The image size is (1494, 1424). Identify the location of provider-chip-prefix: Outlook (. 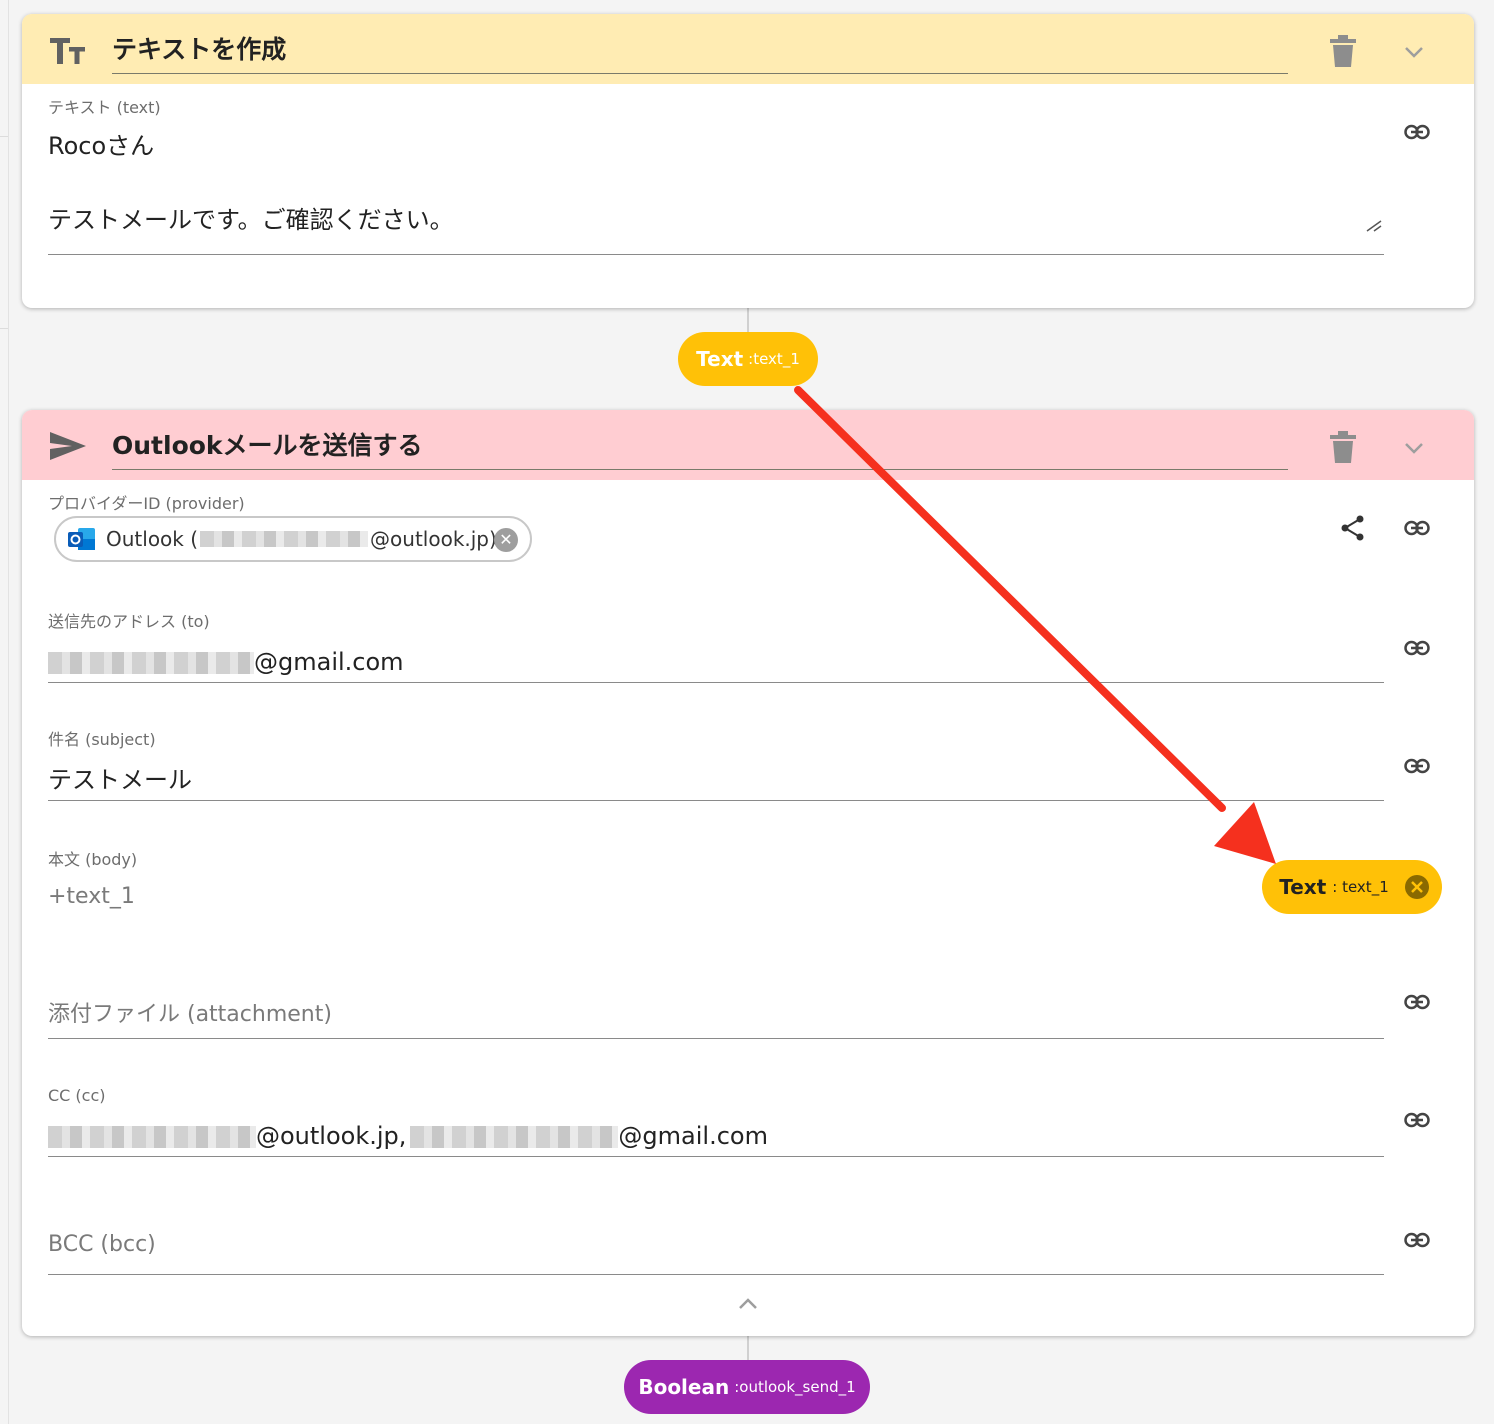
(152, 539).